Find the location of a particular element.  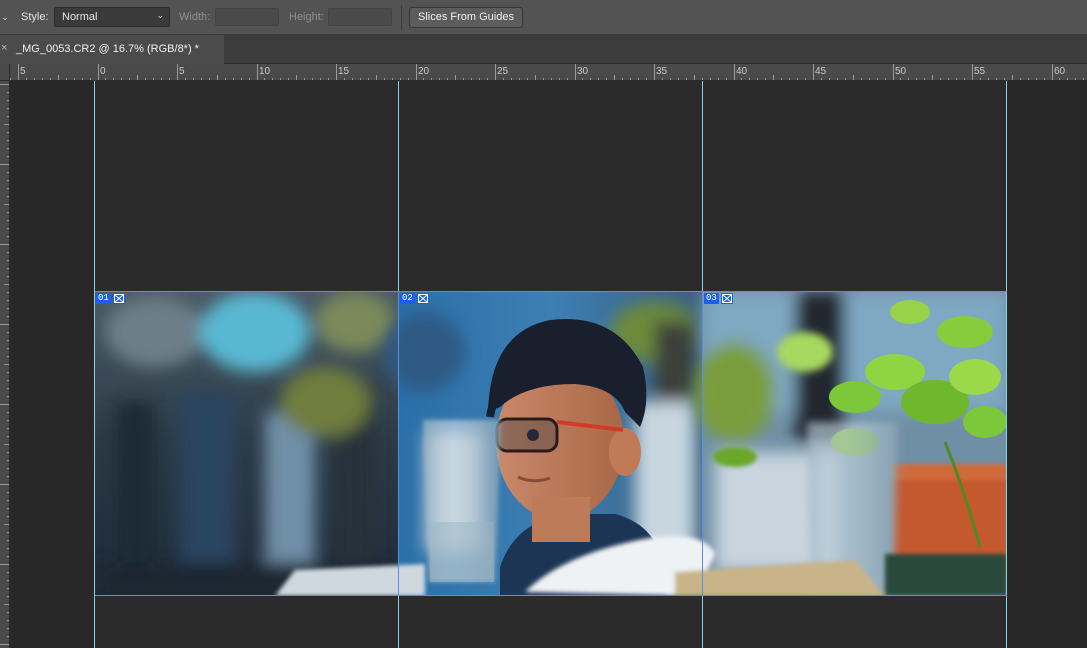

height-label: Height: is located at coordinates (306, 17).